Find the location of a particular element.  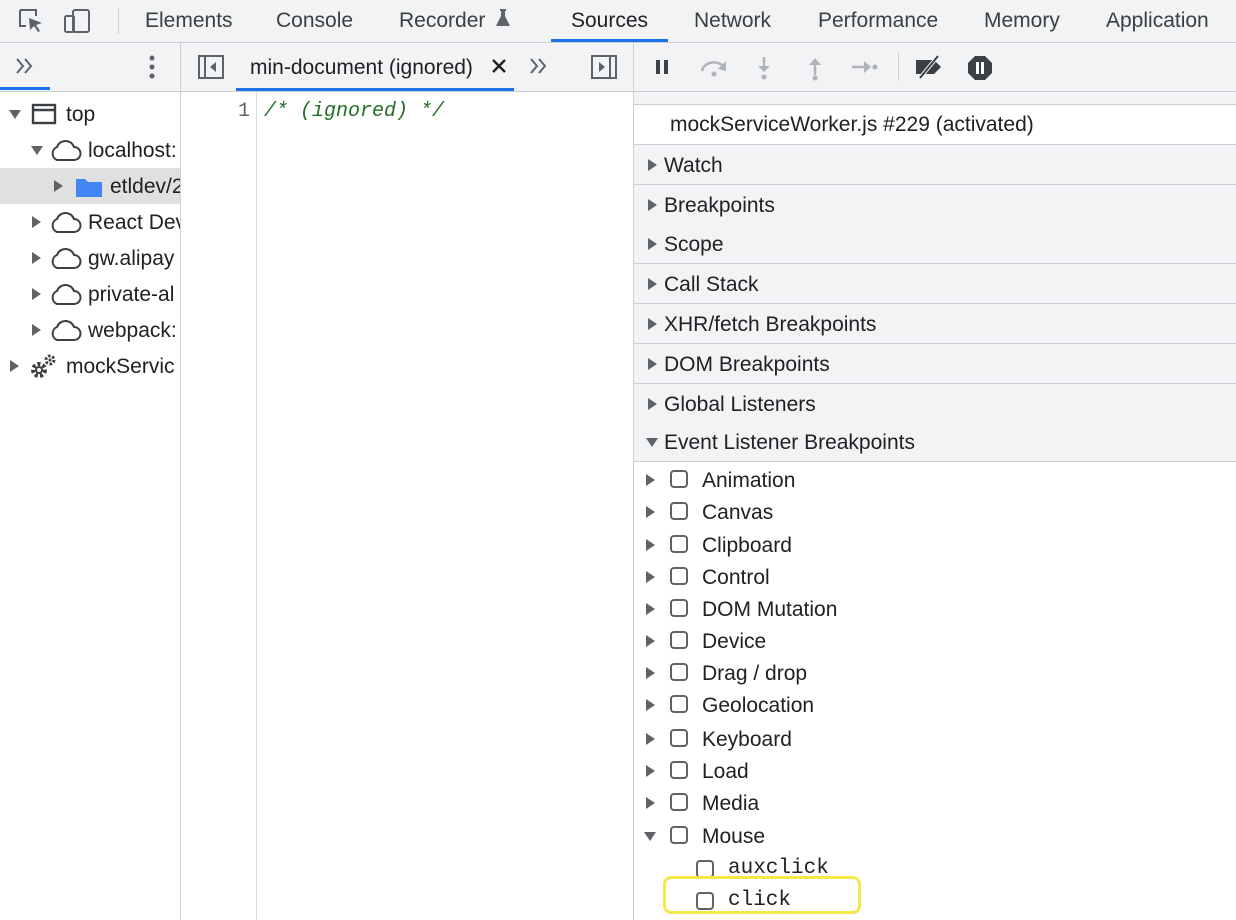

toolbar-divider is located at coordinates (118, 21).